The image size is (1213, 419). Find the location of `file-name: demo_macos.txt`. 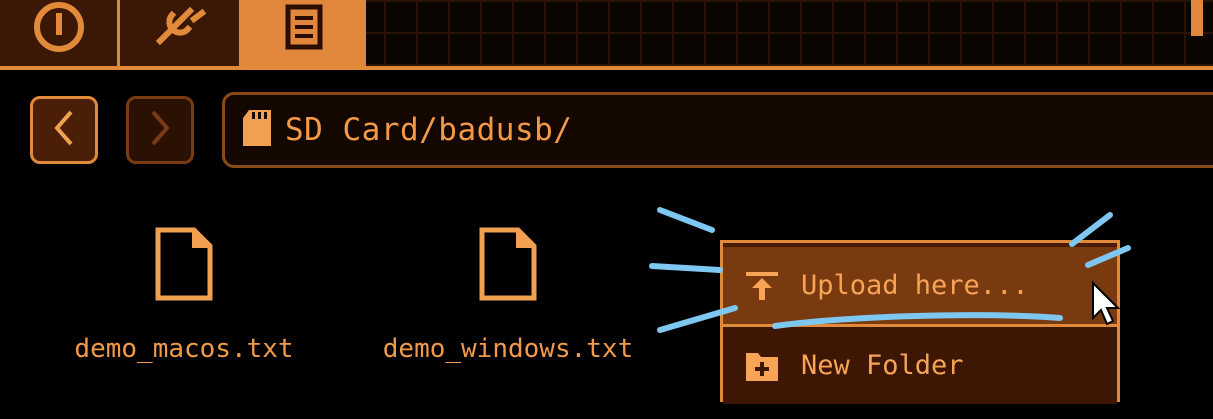

file-name: demo_macos.txt is located at coordinates (184, 349).